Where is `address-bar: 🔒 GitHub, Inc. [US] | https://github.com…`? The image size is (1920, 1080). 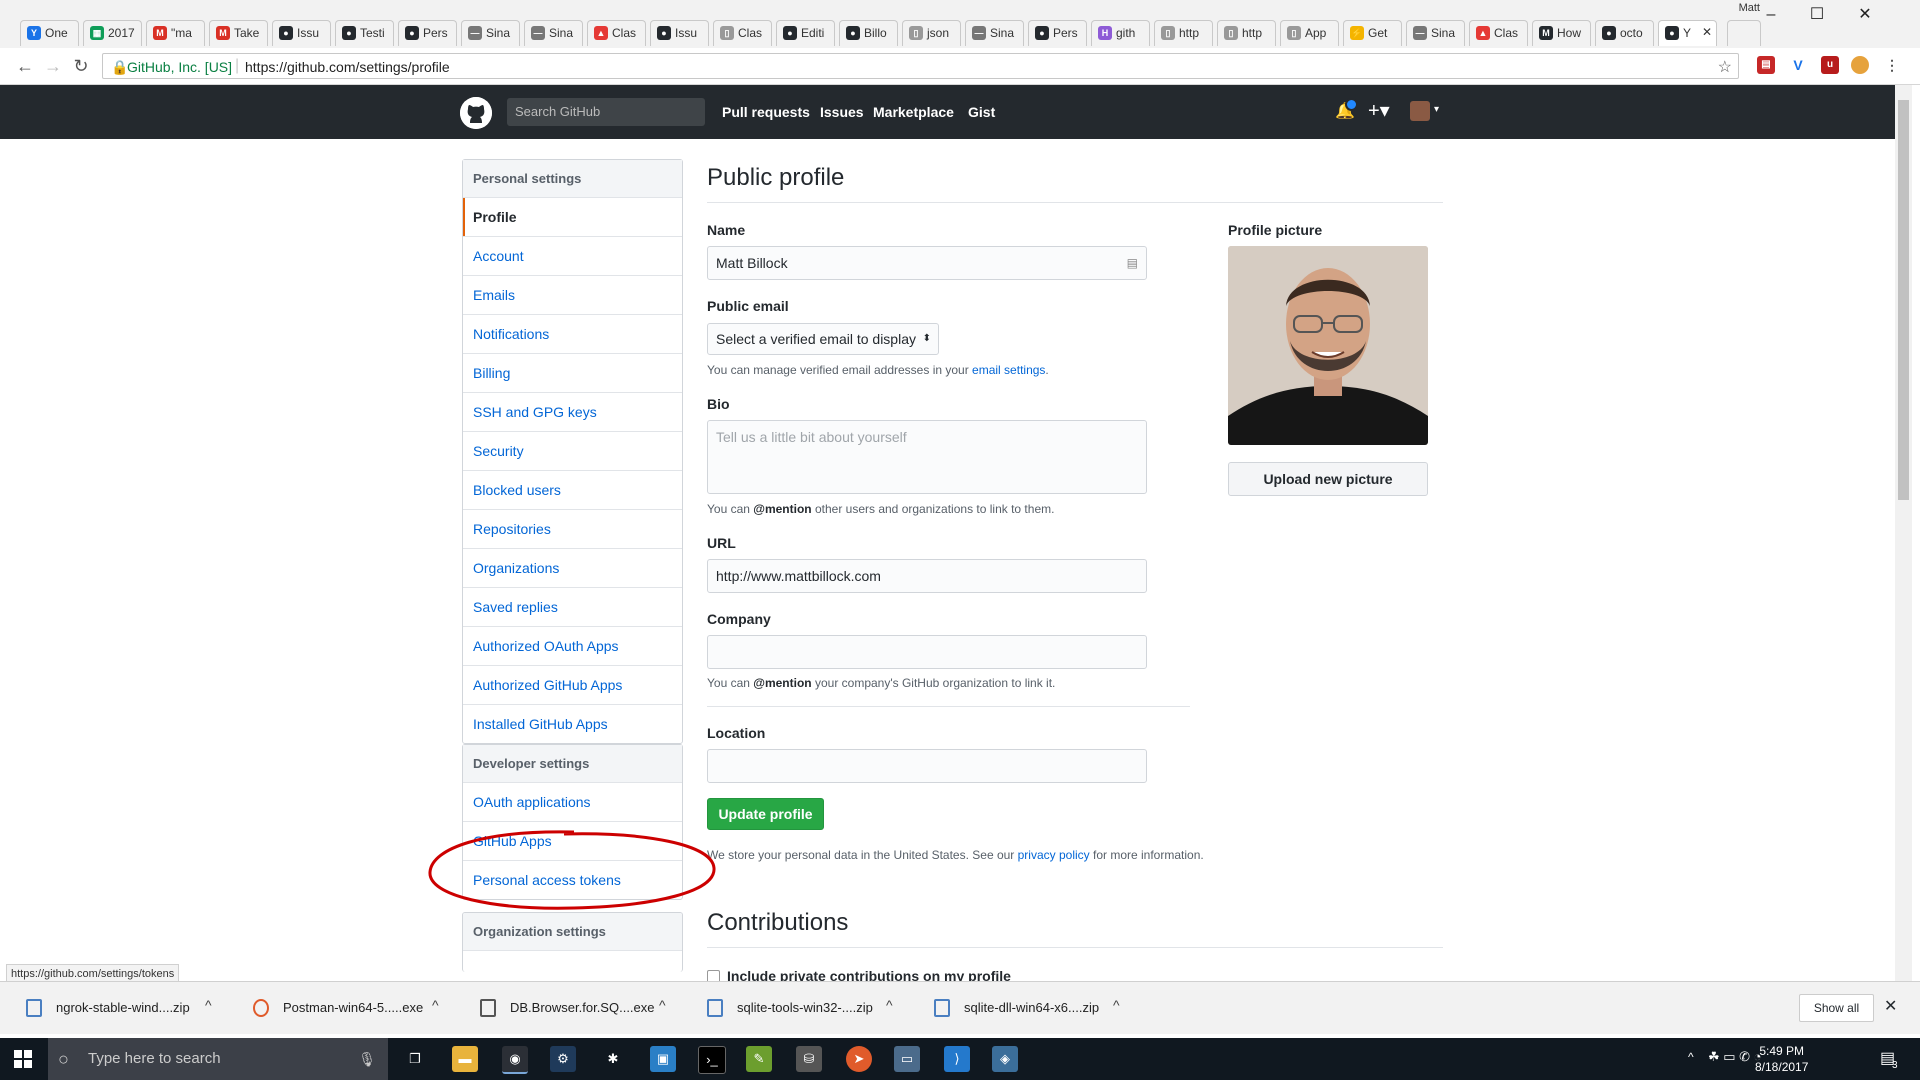 address-bar: 🔒 GitHub, Inc. [US] | https://github.com… is located at coordinates (920, 66).